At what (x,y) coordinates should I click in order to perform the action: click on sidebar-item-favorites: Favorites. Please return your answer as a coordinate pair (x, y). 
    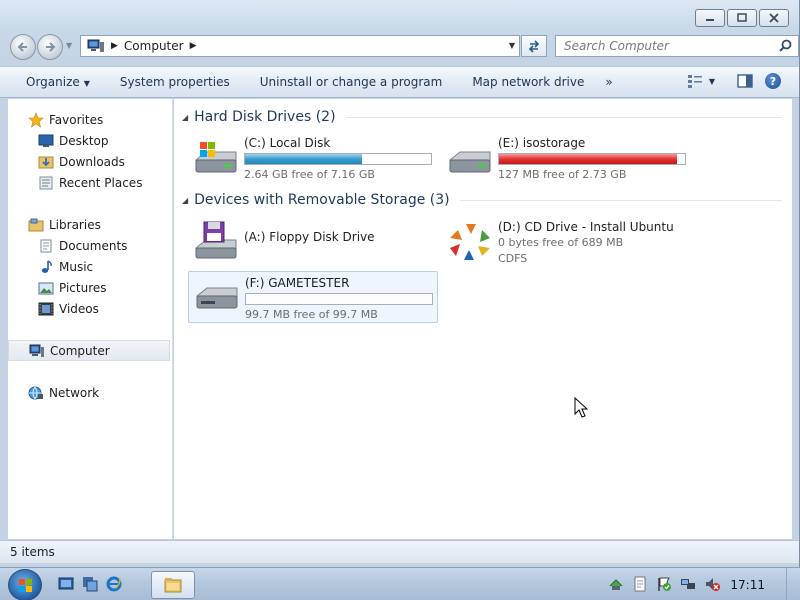
    Looking at the image, I should click on (90, 119).